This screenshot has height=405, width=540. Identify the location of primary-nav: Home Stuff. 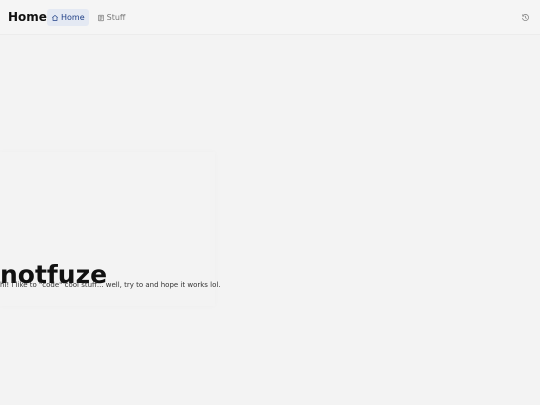
(88, 17).